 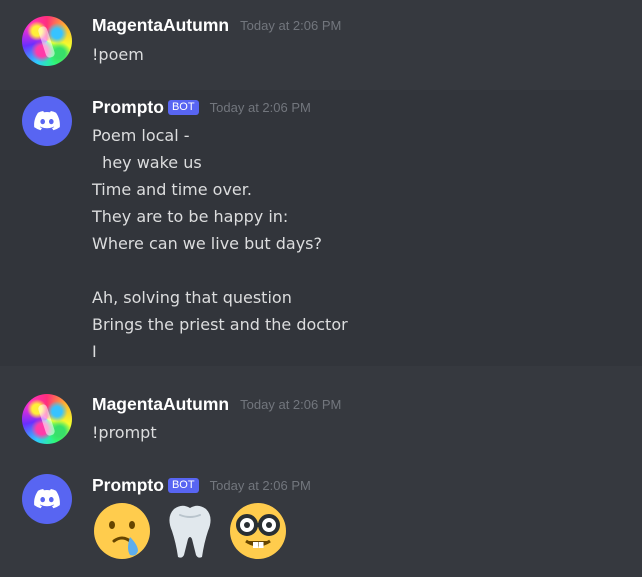 I want to click on emoji-row, so click(x=190, y=531).